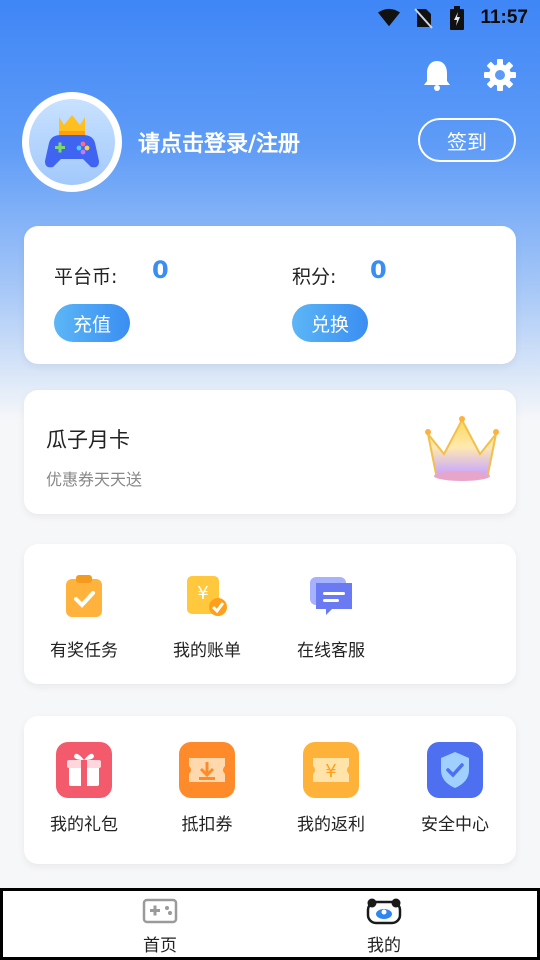 Image resolution: width=540 pixels, height=960 pixels. What do you see at coordinates (207, 825) in the screenshot?
I see `feature-label: 抵扣券` at bounding box center [207, 825].